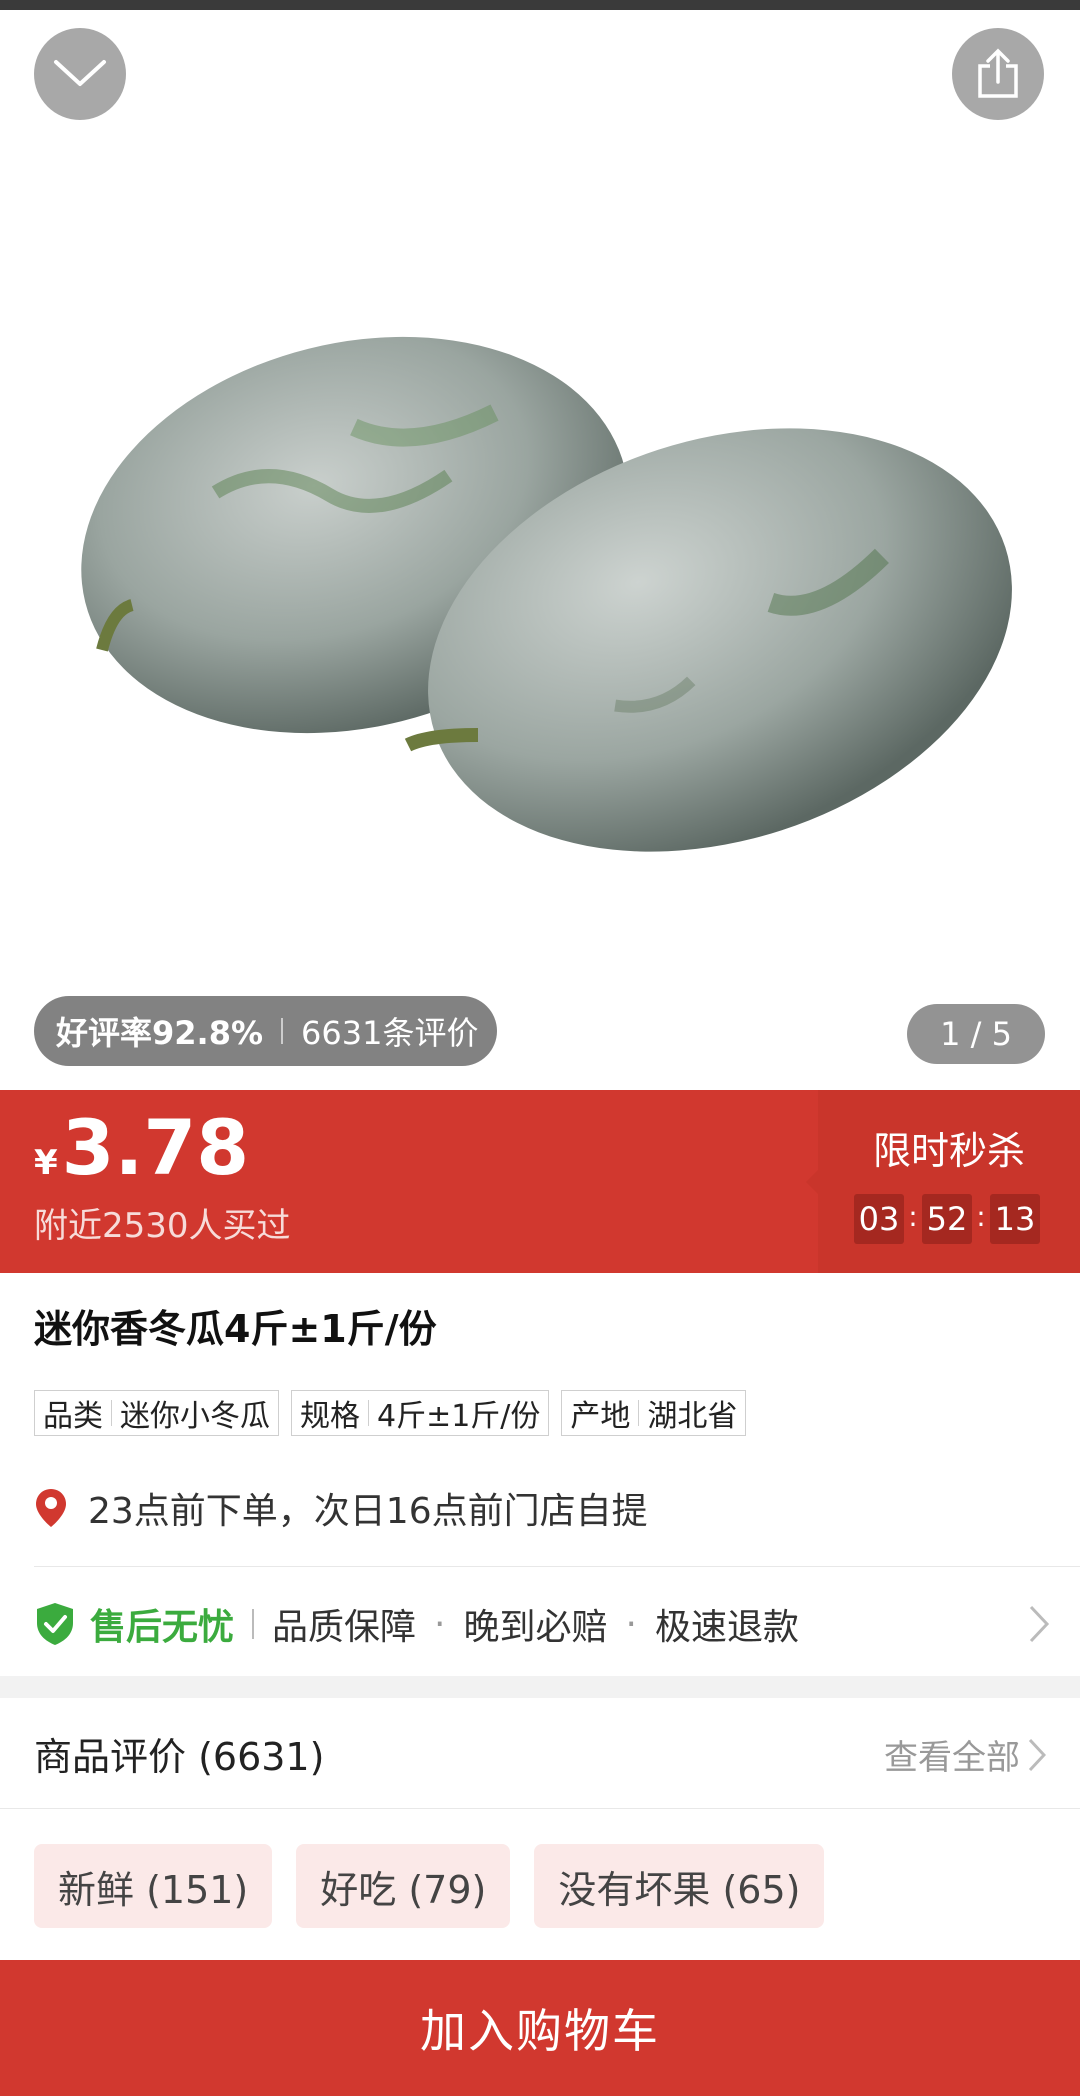  I want to click on attribute-tag: 产地 湖北省, so click(654, 1413).